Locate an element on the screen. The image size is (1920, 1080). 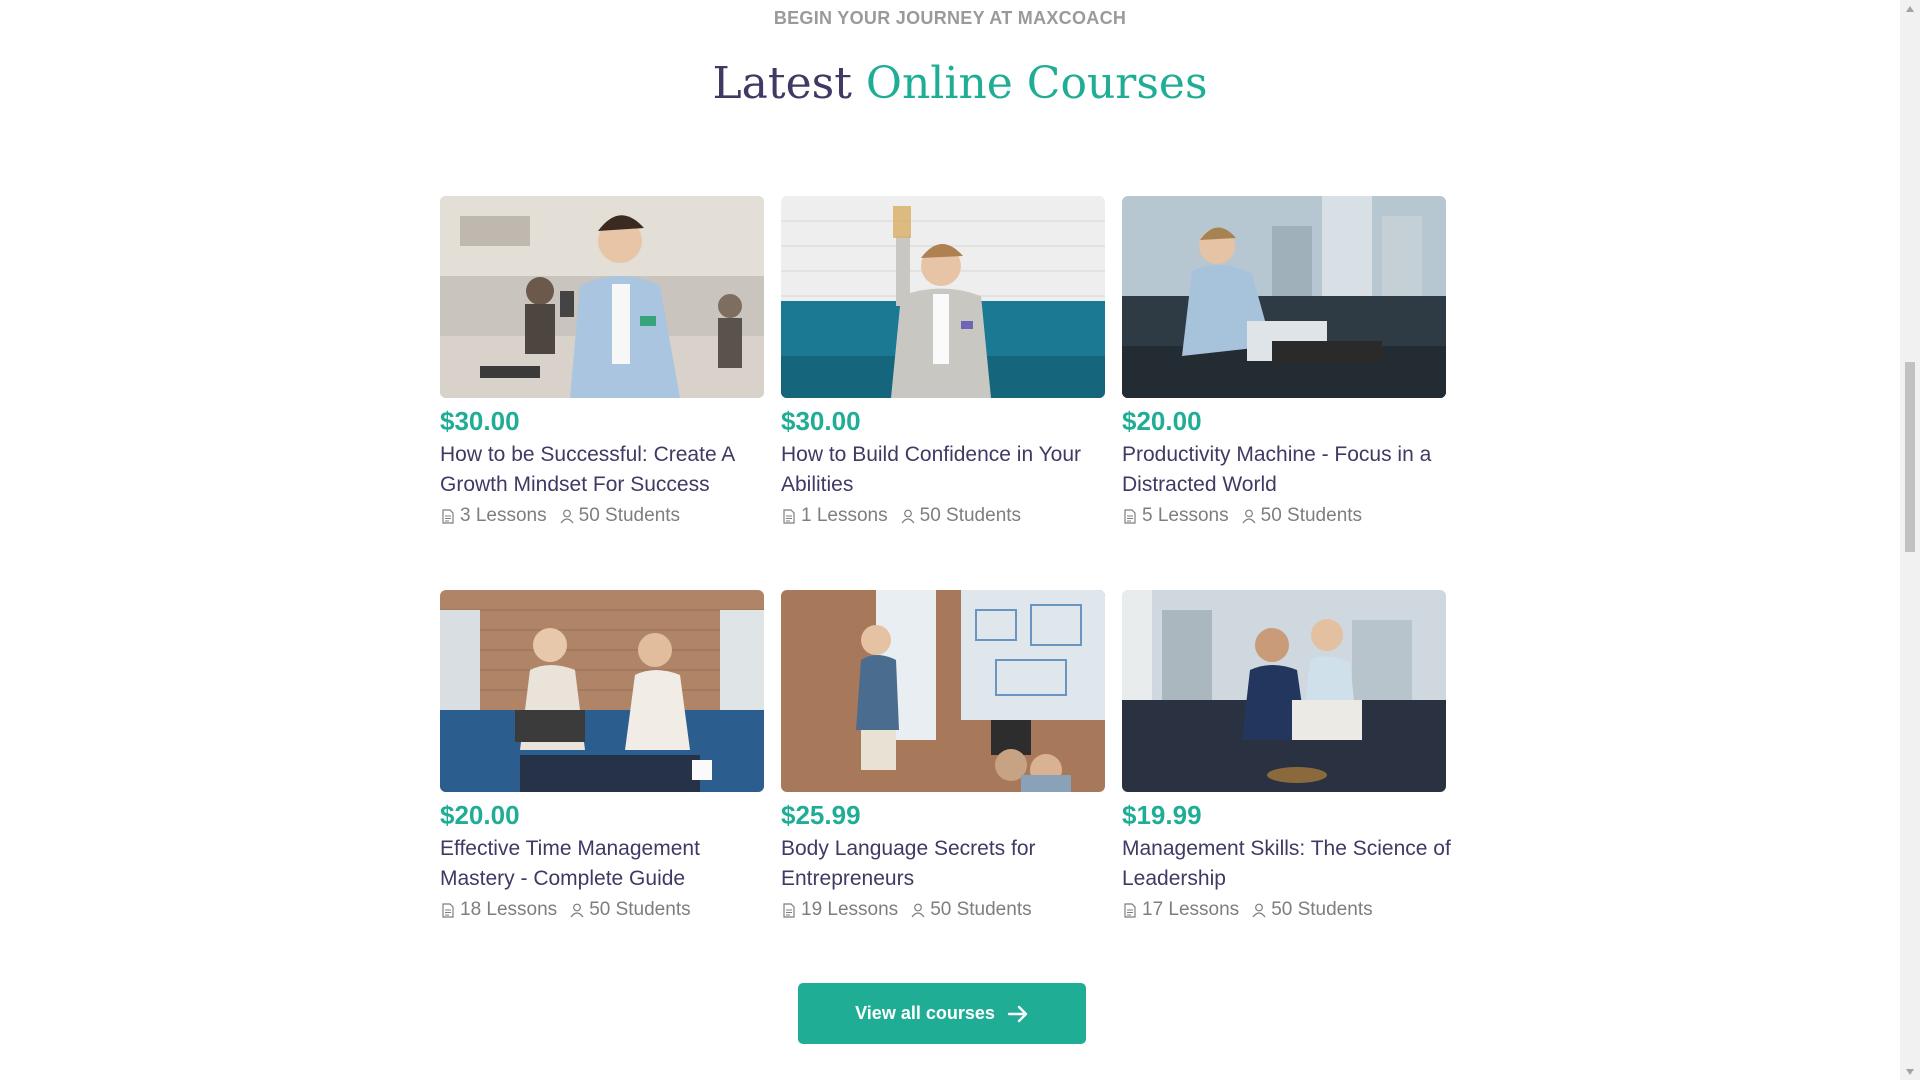
course-meta: 19 Lessons 50 Students is located at coordinates (943, 910).